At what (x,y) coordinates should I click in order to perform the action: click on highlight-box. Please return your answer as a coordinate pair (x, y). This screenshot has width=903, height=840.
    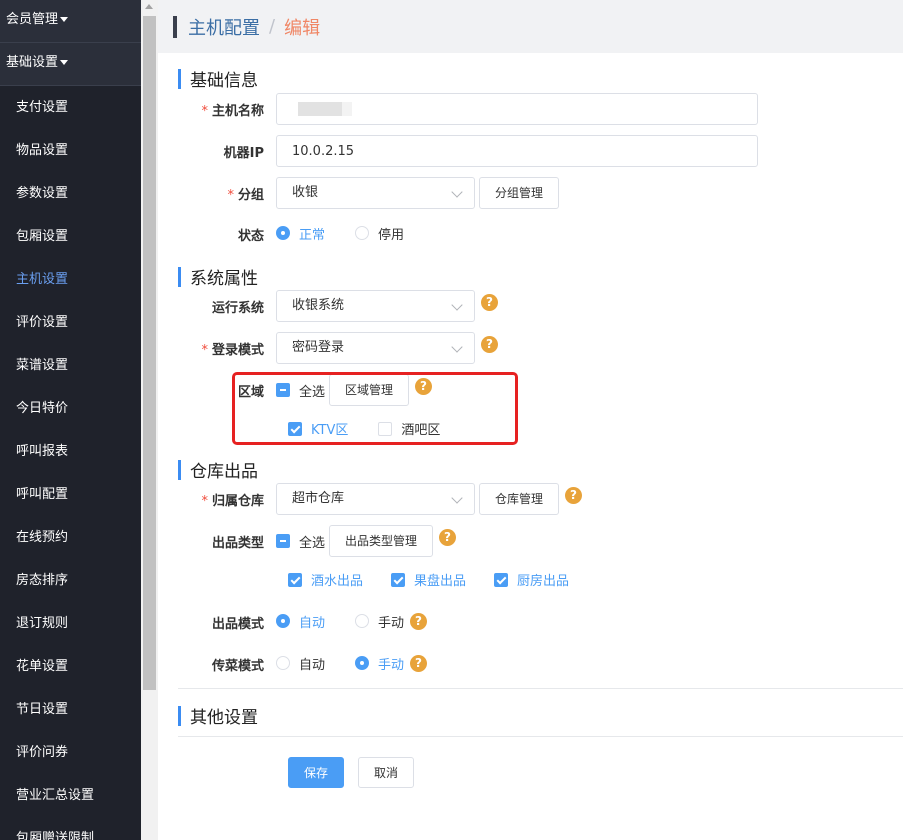
    Looking at the image, I should click on (375, 408).